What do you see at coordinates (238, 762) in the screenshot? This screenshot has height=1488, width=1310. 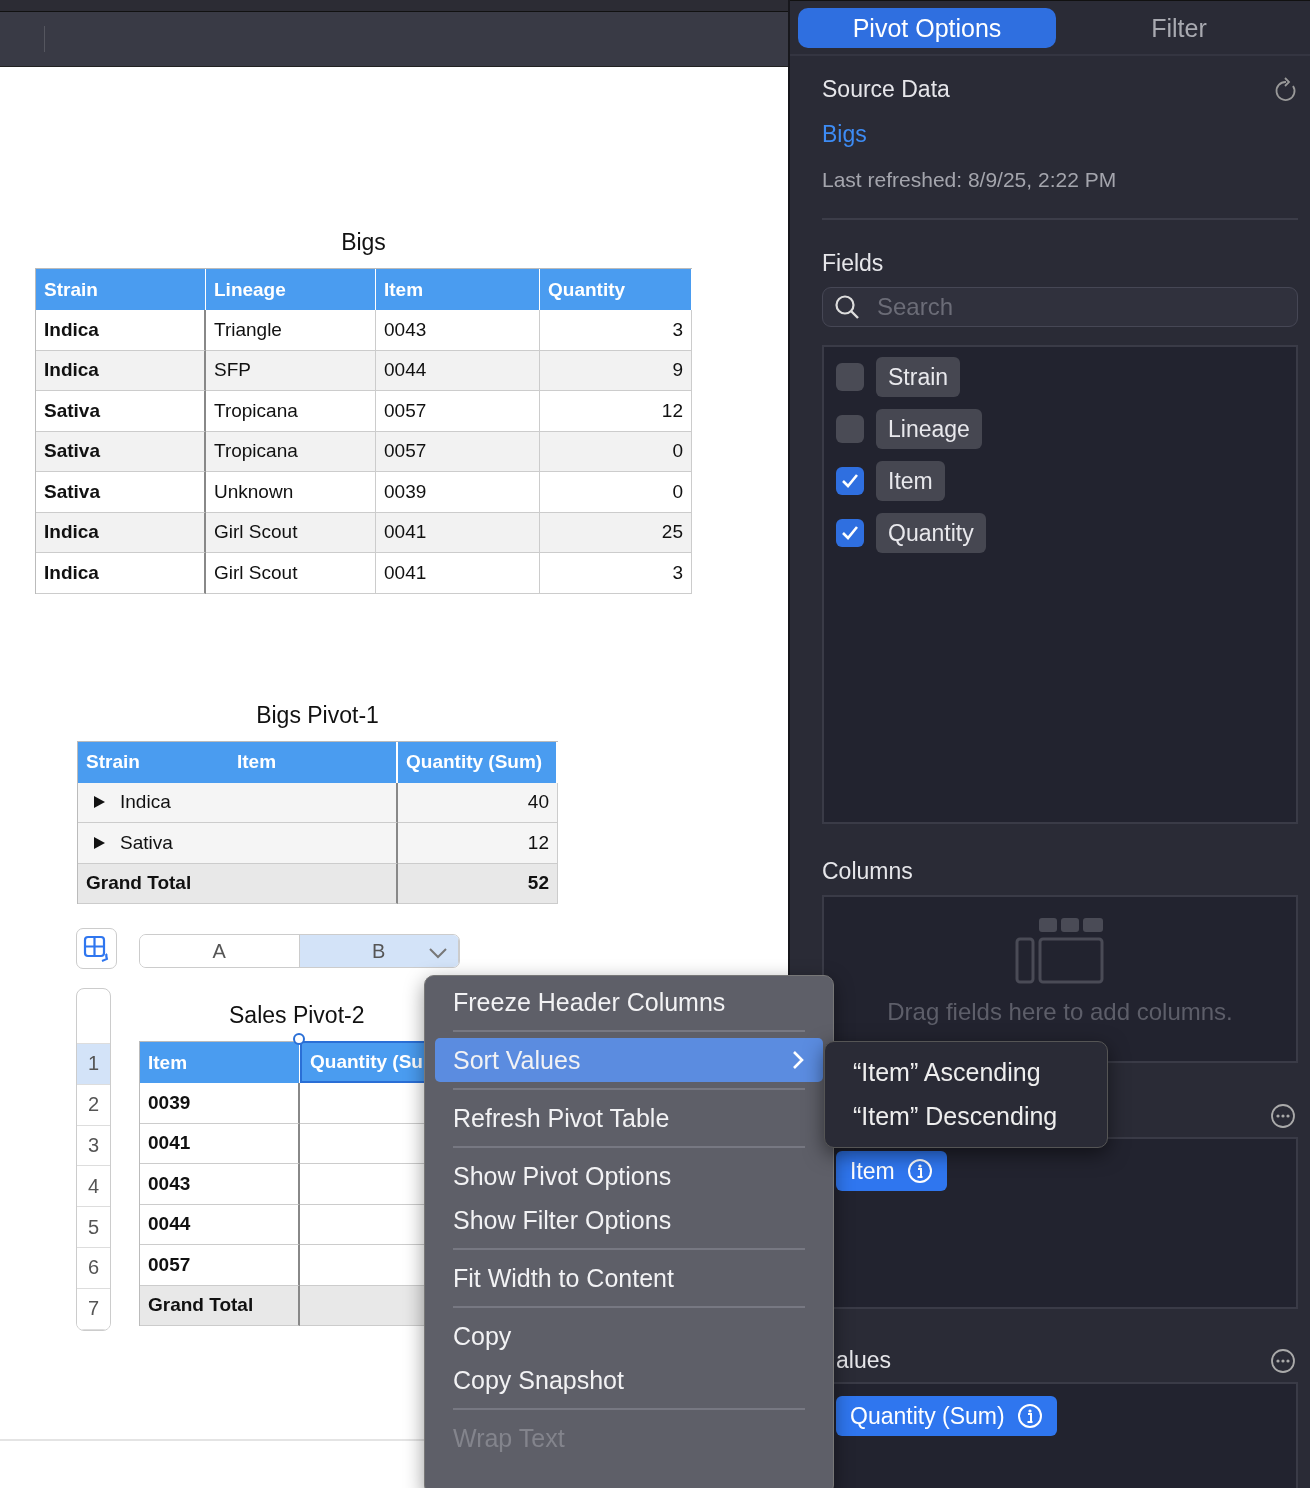 I see `column-header: Strain Item` at bounding box center [238, 762].